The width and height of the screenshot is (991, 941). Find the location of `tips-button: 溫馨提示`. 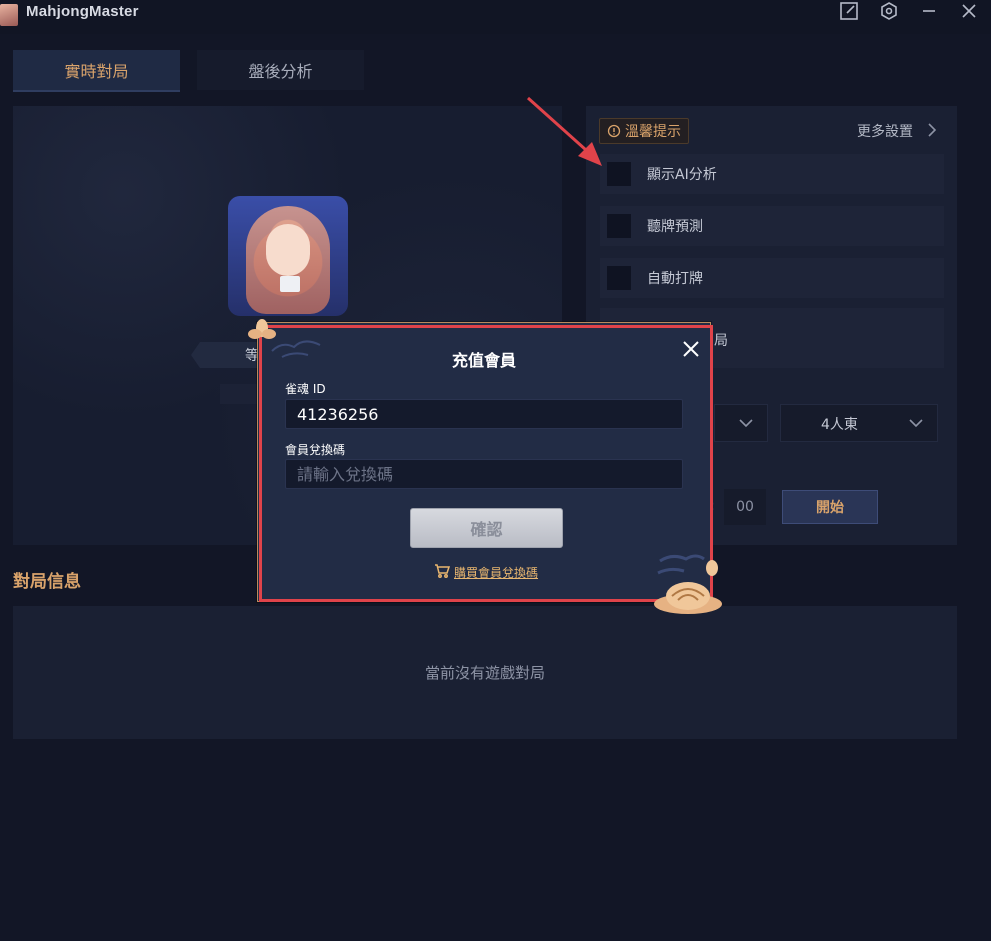

tips-button: 溫馨提示 is located at coordinates (644, 131).